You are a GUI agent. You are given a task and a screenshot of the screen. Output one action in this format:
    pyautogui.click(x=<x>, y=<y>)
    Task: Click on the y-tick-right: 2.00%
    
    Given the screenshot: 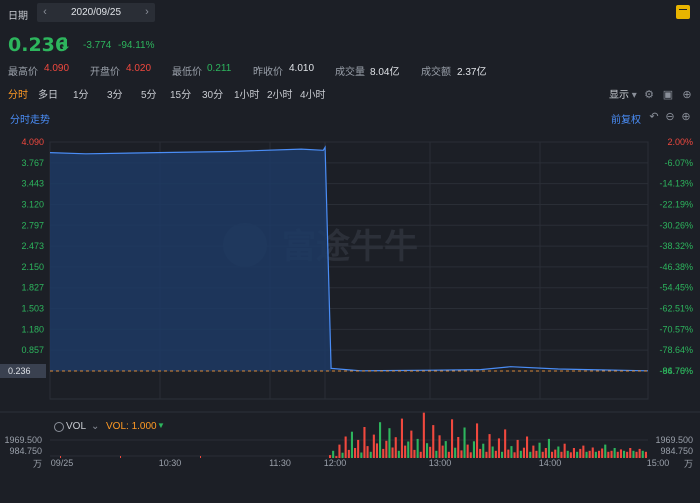 What is the action you would take?
    pyautogui.click(x=680, y=142)
    